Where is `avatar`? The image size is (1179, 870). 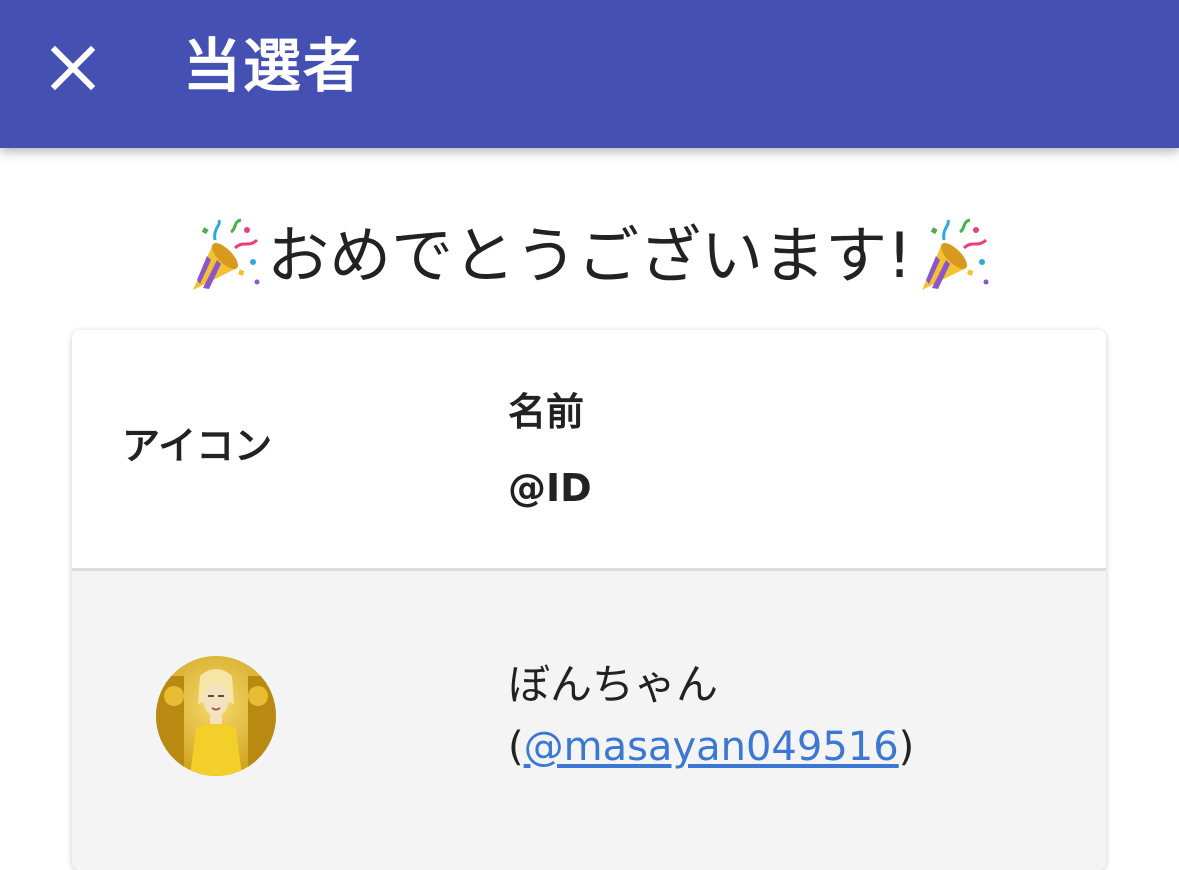
avatar is located at coordinates (216, 716).